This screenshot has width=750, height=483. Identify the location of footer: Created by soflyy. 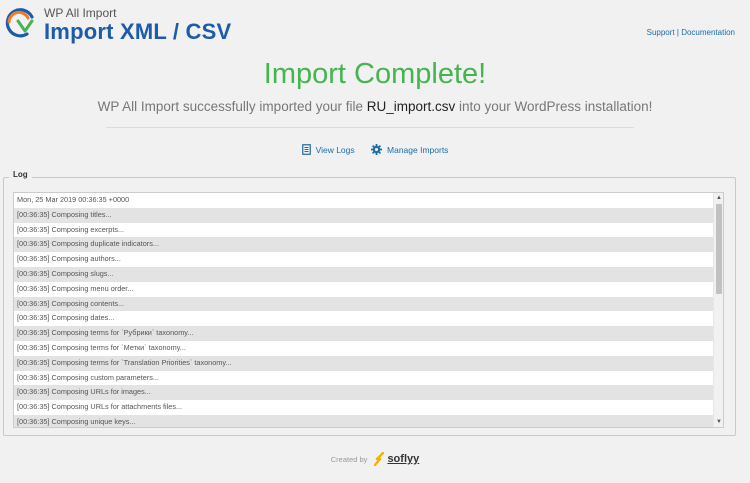
(375, 459).